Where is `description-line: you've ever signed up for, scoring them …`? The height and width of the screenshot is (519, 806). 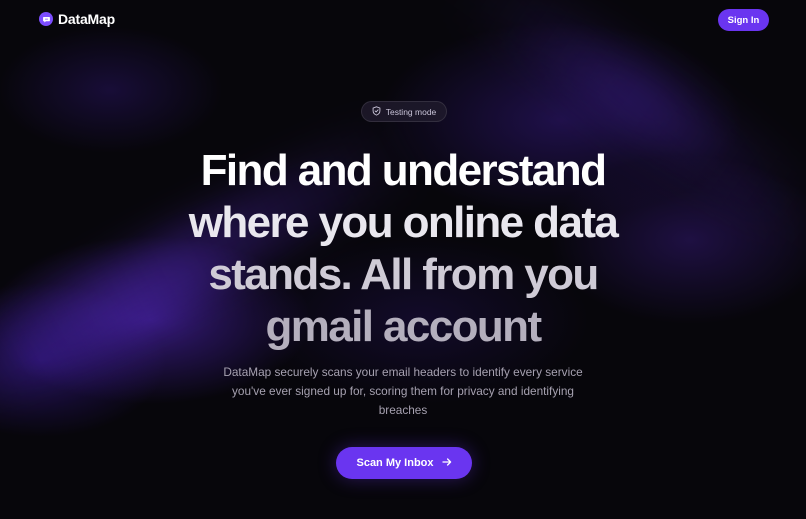 description-line: you've ever signed up for, scoring them … is located at coordinates (403, 391).